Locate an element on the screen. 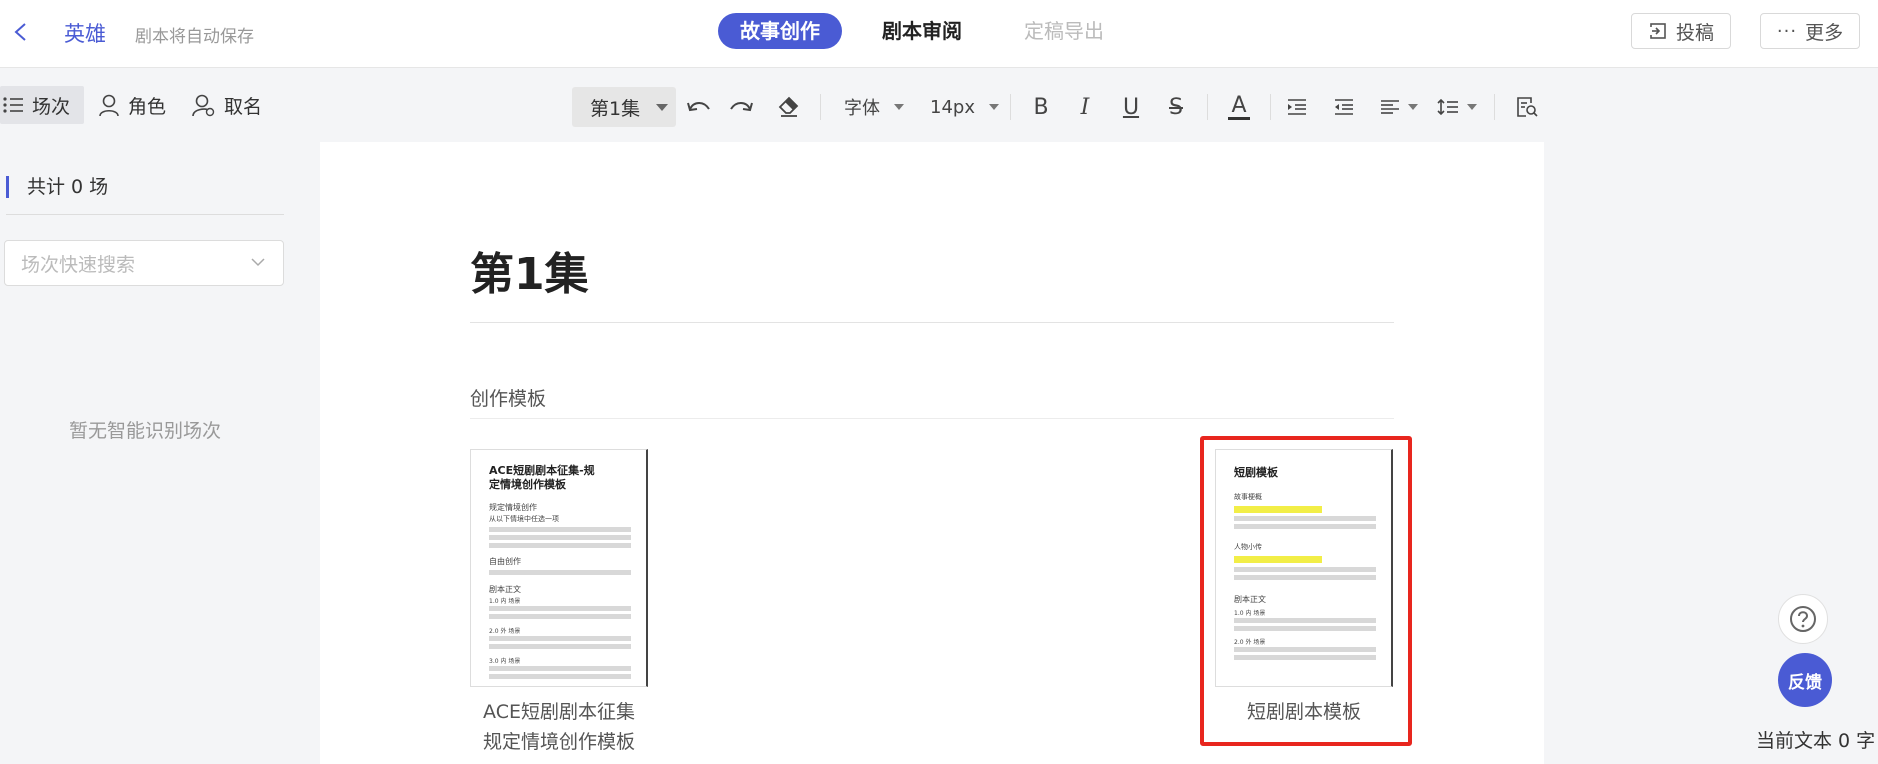  tab-story-creation: 故事创作 is located at coordinates (780, 31).